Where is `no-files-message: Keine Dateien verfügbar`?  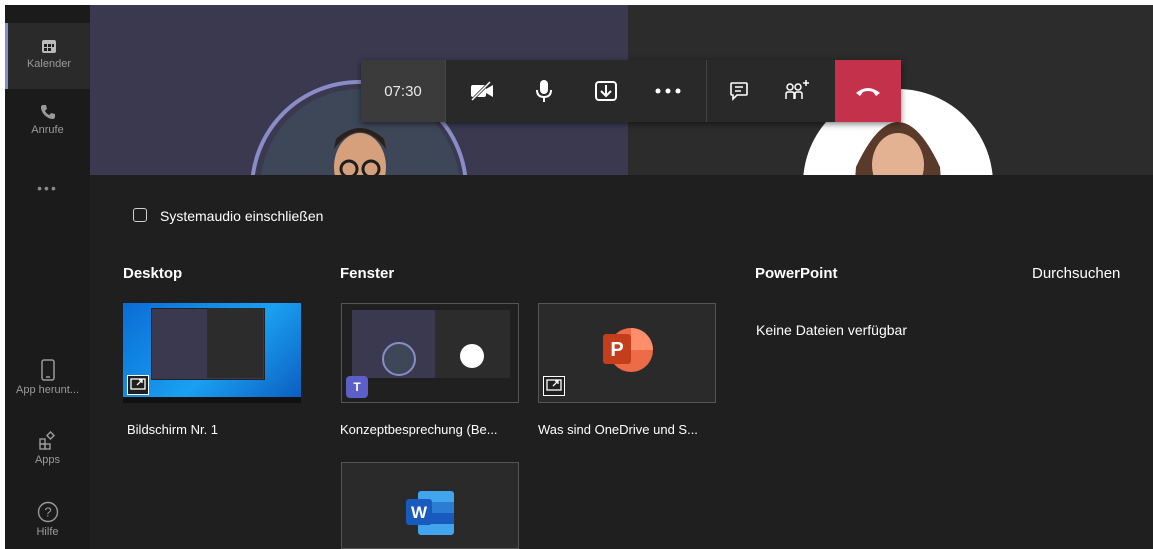 no-files-message: Keine Dateien verfügbar is located at coordinates (831, 330).